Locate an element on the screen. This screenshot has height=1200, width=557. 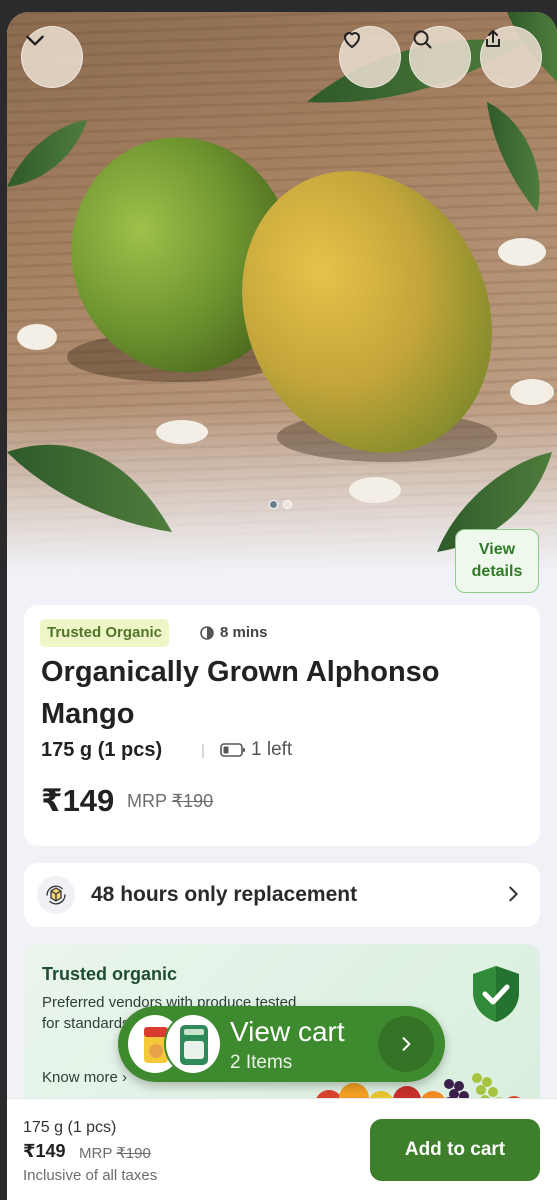
view-cart-label: View cart is located at coordinates (287, 1031).